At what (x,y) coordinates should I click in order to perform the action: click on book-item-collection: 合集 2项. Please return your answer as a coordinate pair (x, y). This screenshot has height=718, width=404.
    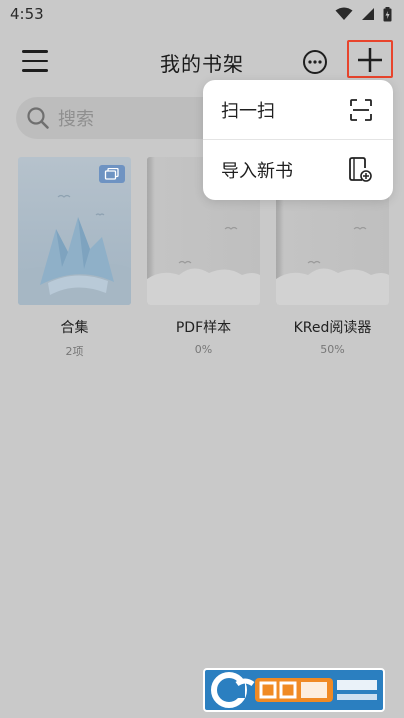
    Looking at the image, I should click on (74, 258).